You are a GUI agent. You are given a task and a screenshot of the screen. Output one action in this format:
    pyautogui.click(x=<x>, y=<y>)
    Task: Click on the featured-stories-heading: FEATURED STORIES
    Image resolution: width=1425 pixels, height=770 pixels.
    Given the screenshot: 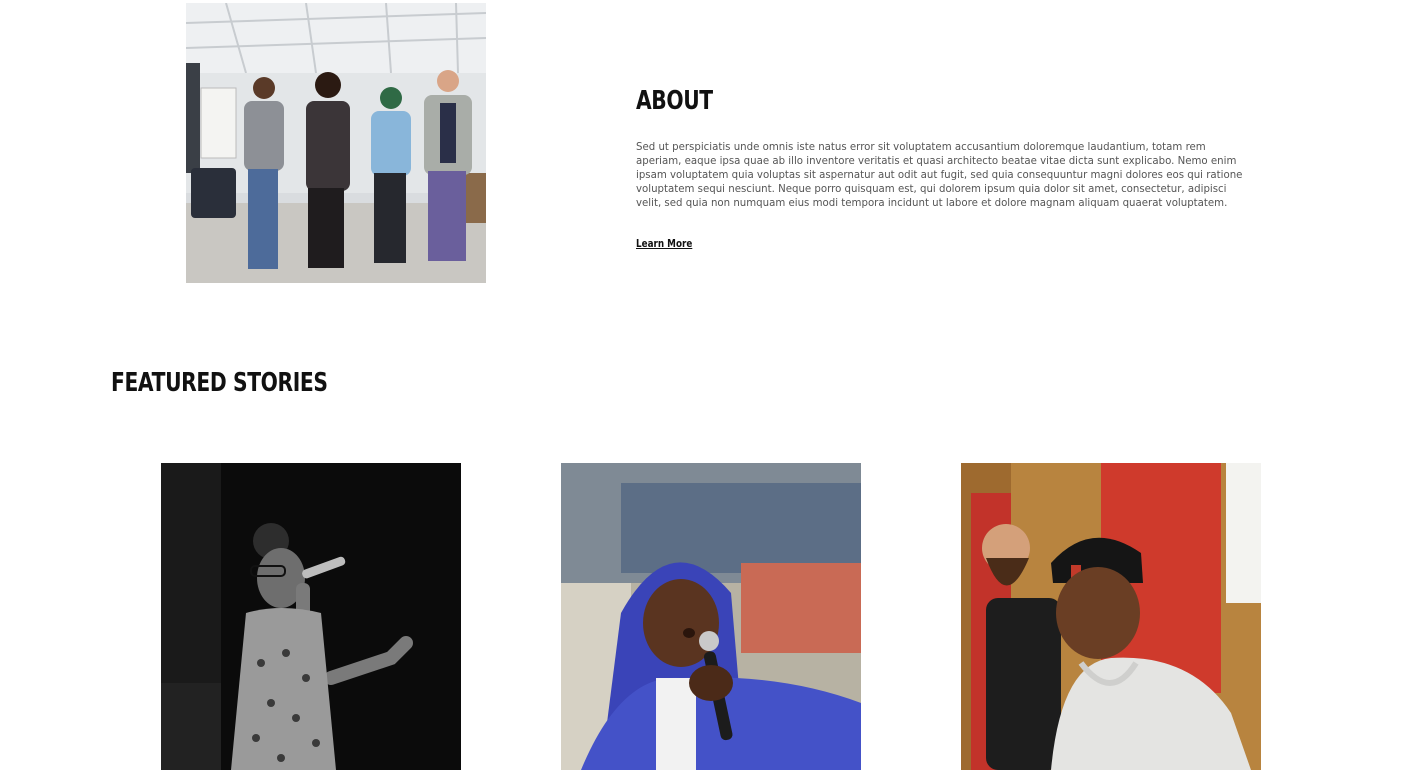 What is the action you would take?
    pyautogui.click(x=219, y=383)
    